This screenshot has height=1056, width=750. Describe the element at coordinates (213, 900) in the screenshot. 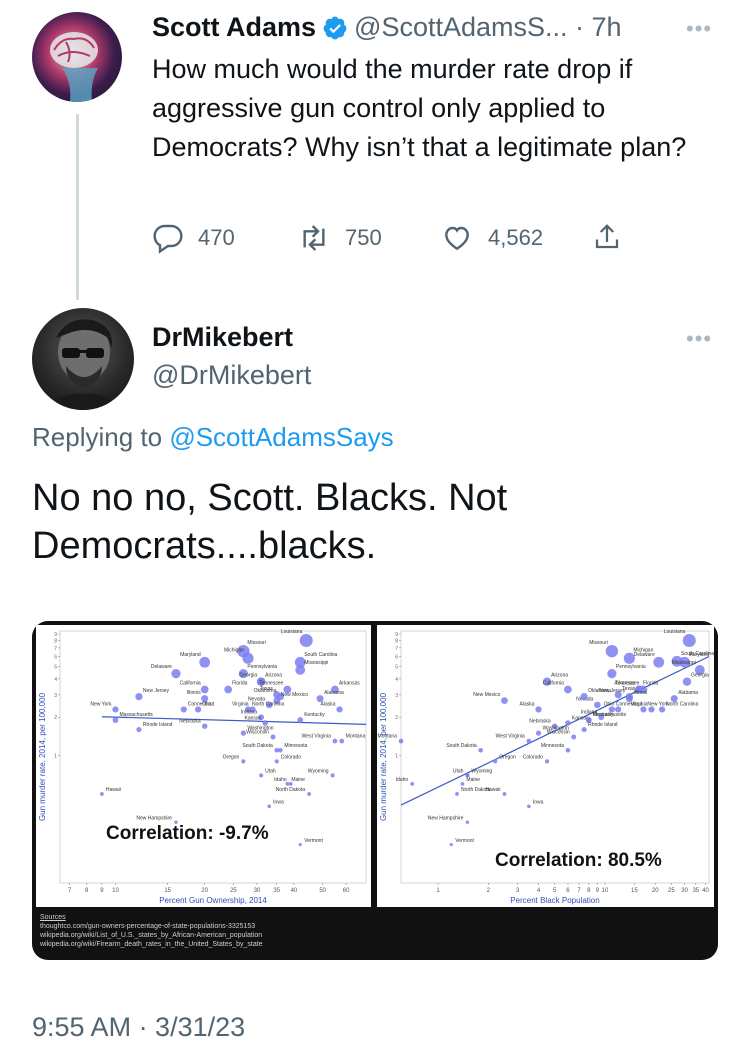

I see `x-axis-title: Percent Gun Ownership, 2014` at that location.